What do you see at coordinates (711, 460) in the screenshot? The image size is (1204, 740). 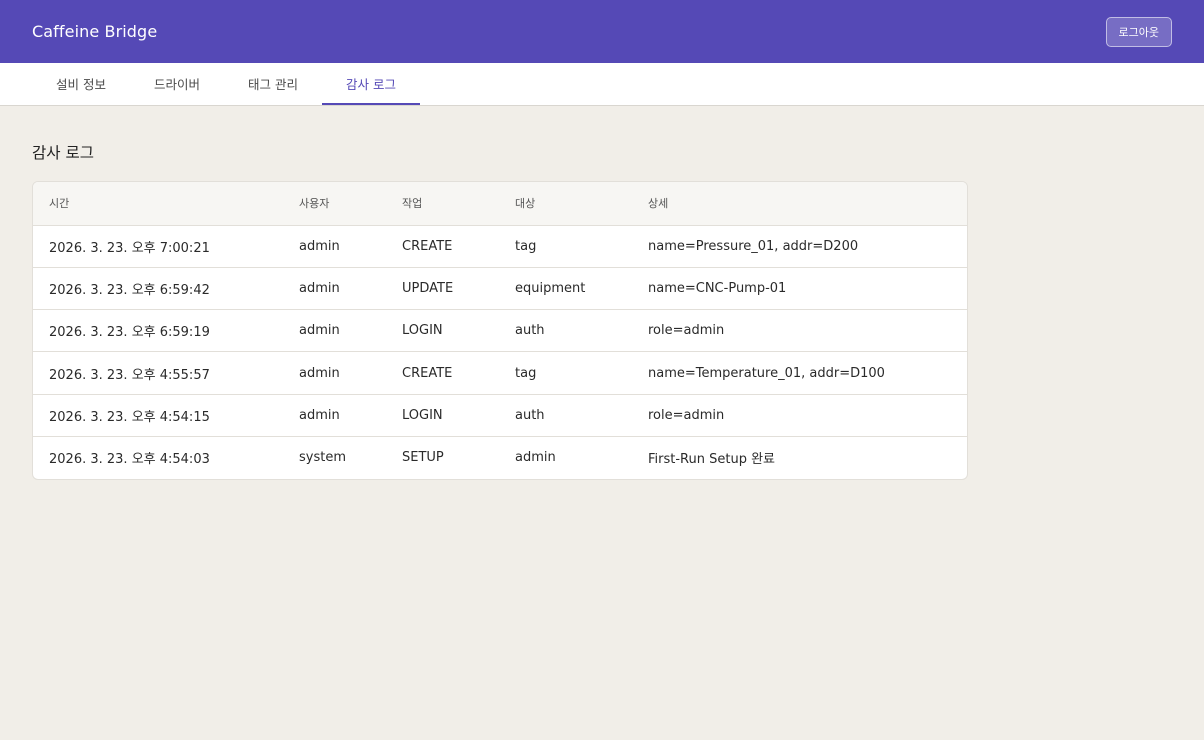 I see `cell-detail: First-Run Setup 완료` at bounding box center [711, 460].